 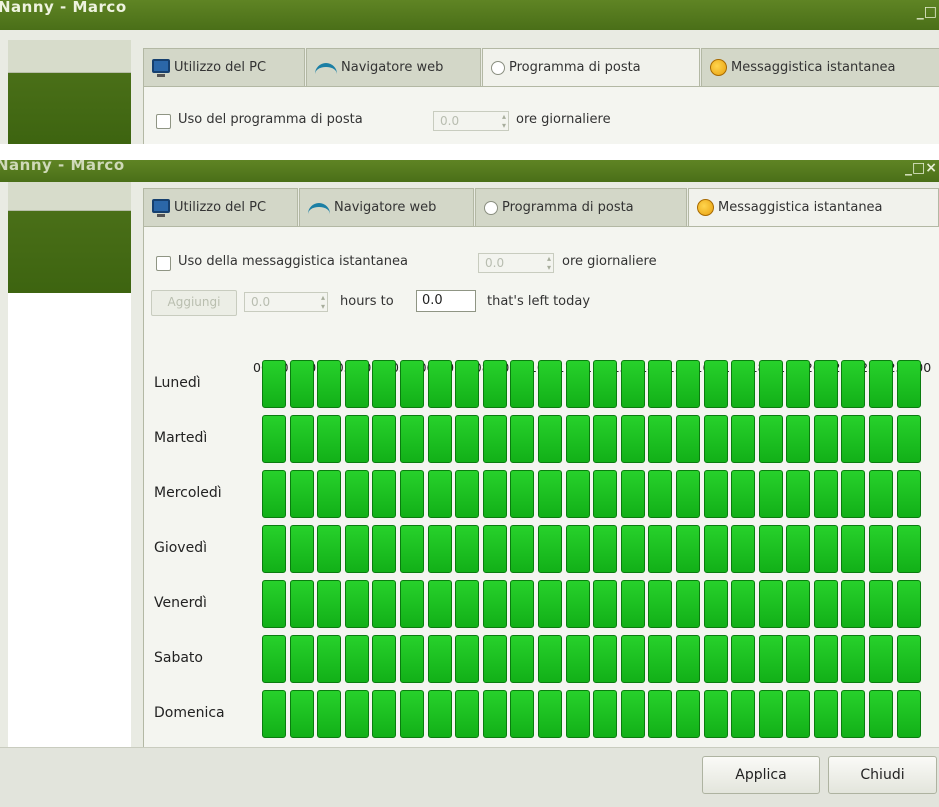 What do you see at coordinates (194, 303) in the screenshot?
I see `add-button: Aggiungi` at bounding box center [194, 303].